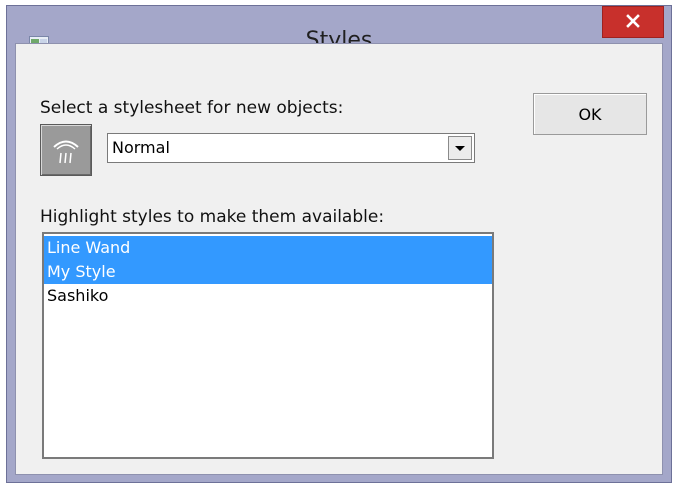 Image resolution: width=680 pixels, height=490 pixels. What do you see at coordinates (192, 108) in the screenshot?
I see `stylesheet-label: Select a stylesheet for new objects:` at bounding box center [192, 108].